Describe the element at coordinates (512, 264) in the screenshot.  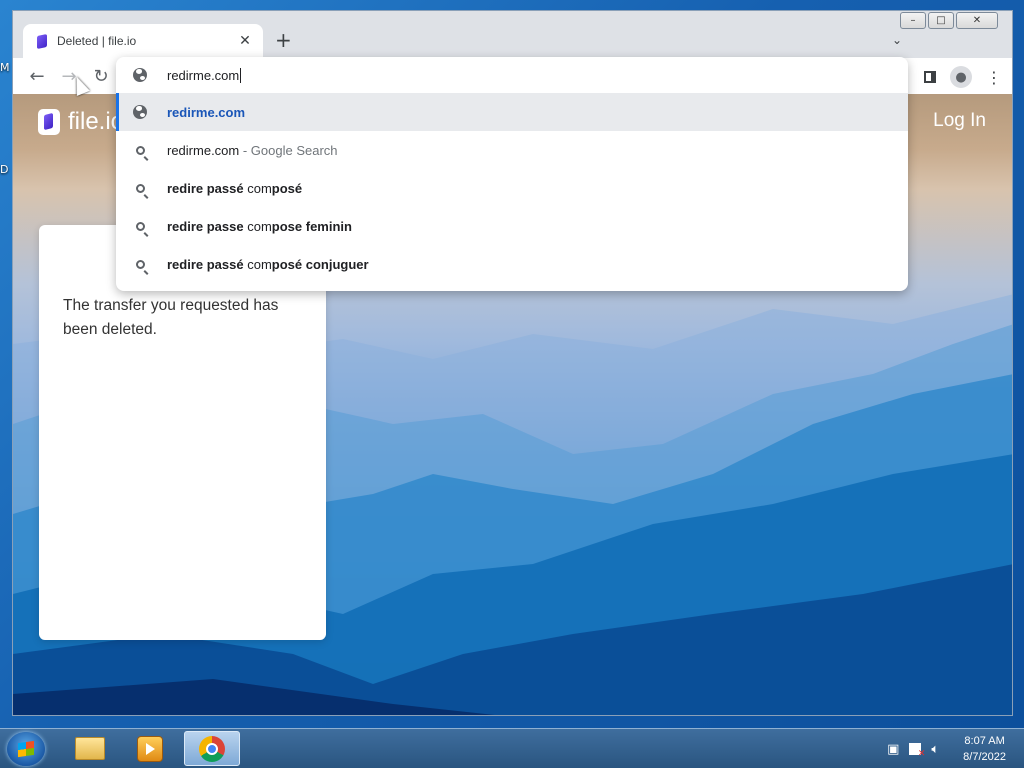
I see `suggestion-item: redire passé composé conjuguer` at that location.